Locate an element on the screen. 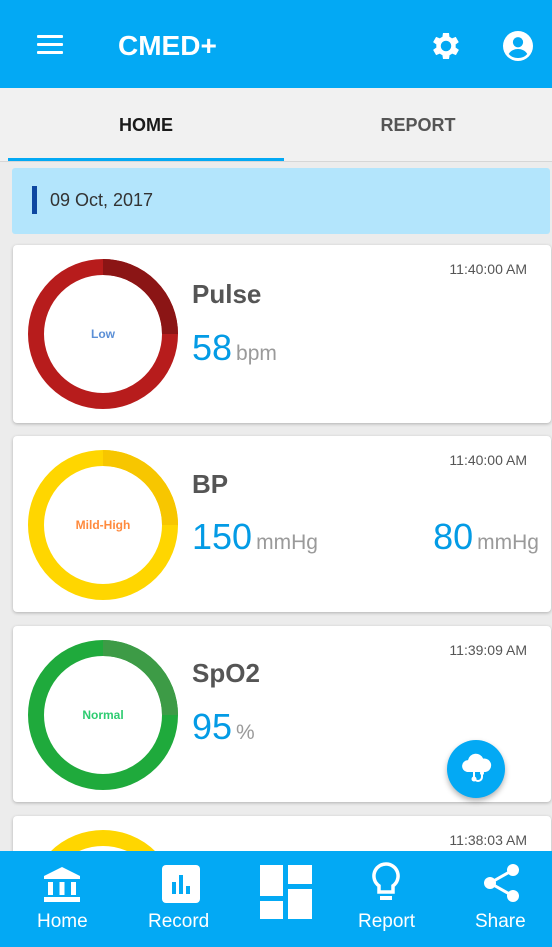 The image size is (552, 947). spo2-unit: % is located at coordinates (245, 732).